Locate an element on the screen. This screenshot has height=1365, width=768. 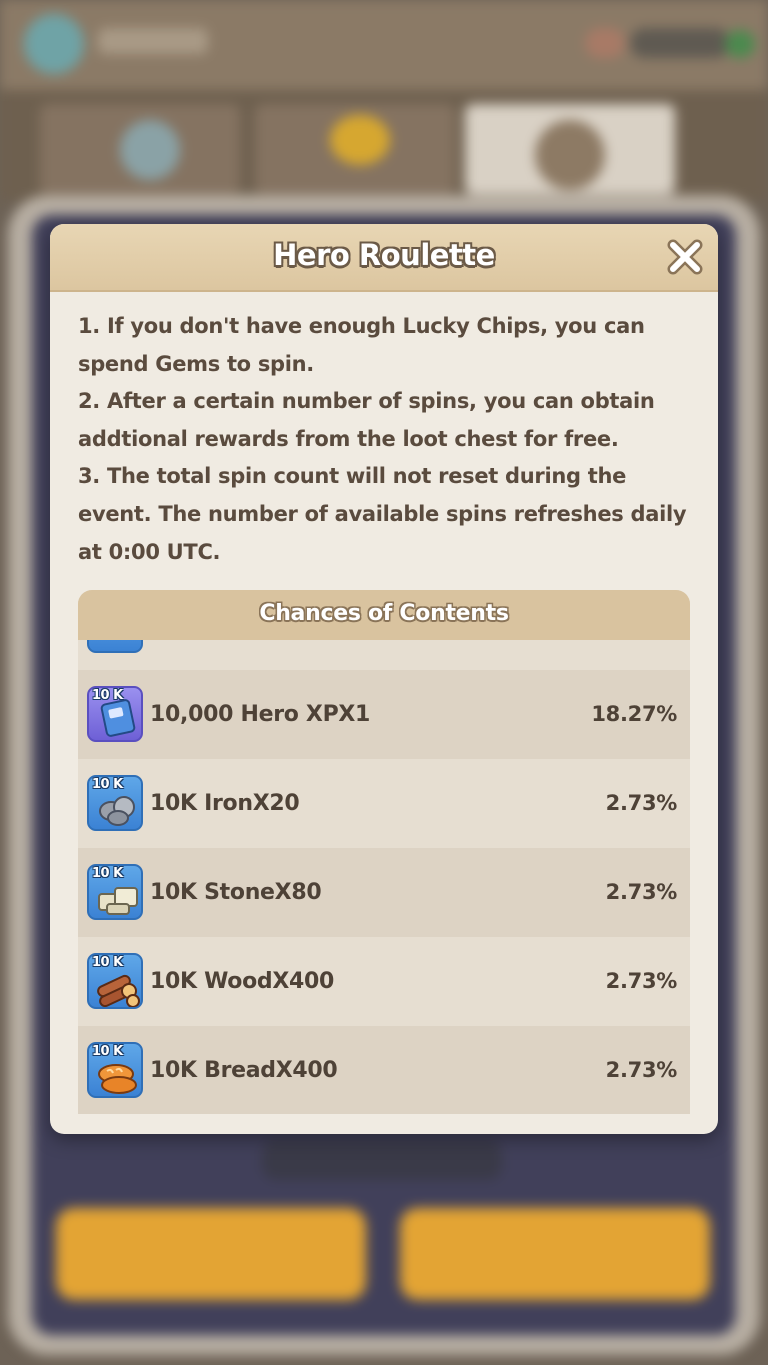
hero-xp-book-icon: 10 K is located at coordinates (115, 714).